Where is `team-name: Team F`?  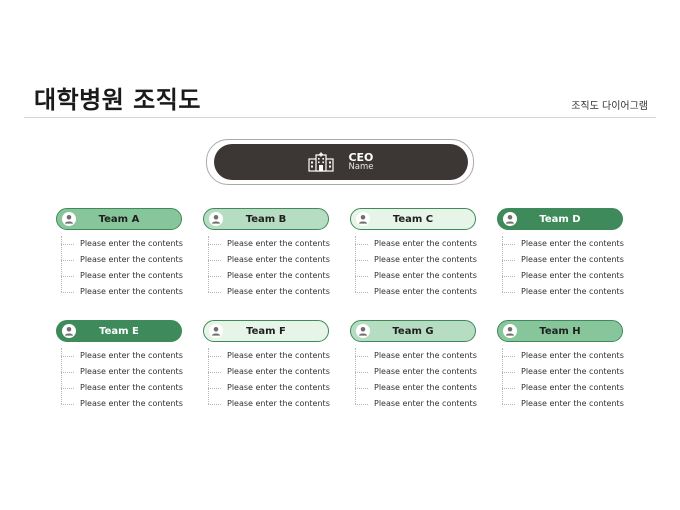
team-name: Team F is located at coordinates (266, 331).